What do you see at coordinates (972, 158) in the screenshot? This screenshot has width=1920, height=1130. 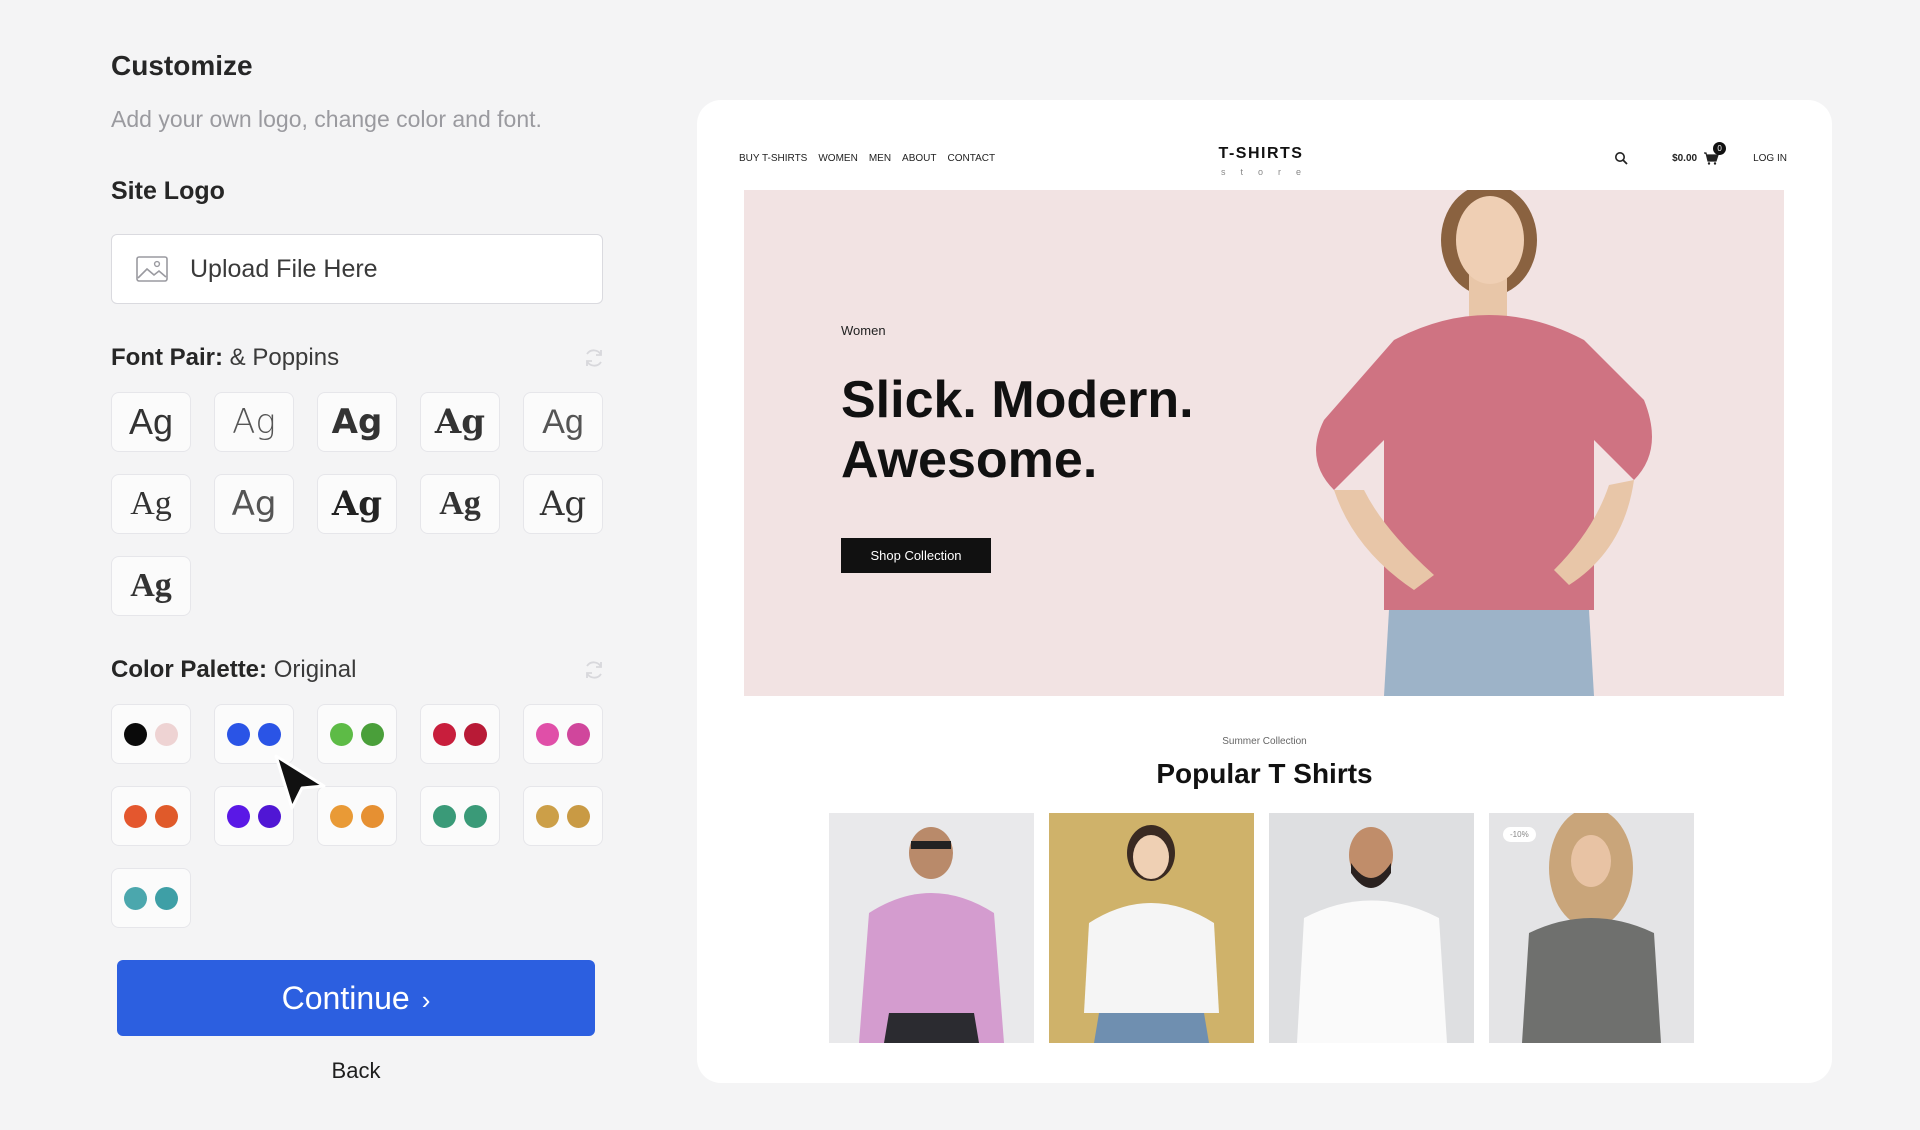 I see `nav-link-contact: CONTACT` at bounding box center [972, 158].